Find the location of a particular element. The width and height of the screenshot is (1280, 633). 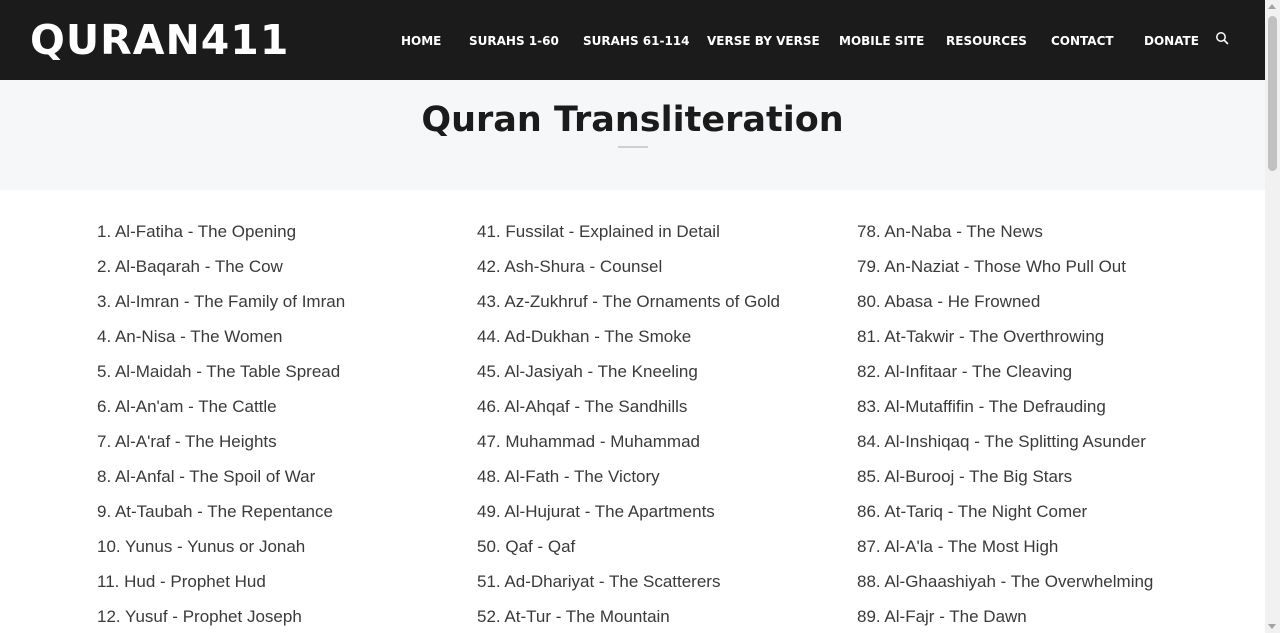

surah-link: 43. Az-Zukhruf - The Ornaments of Gold is located at coordinates (628, 307).